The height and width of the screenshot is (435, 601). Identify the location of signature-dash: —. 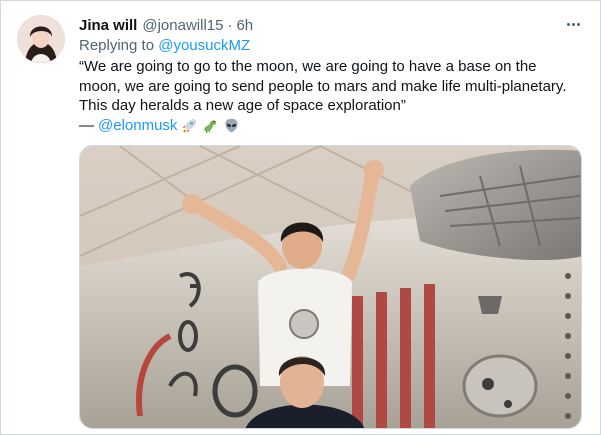
(86, 125).